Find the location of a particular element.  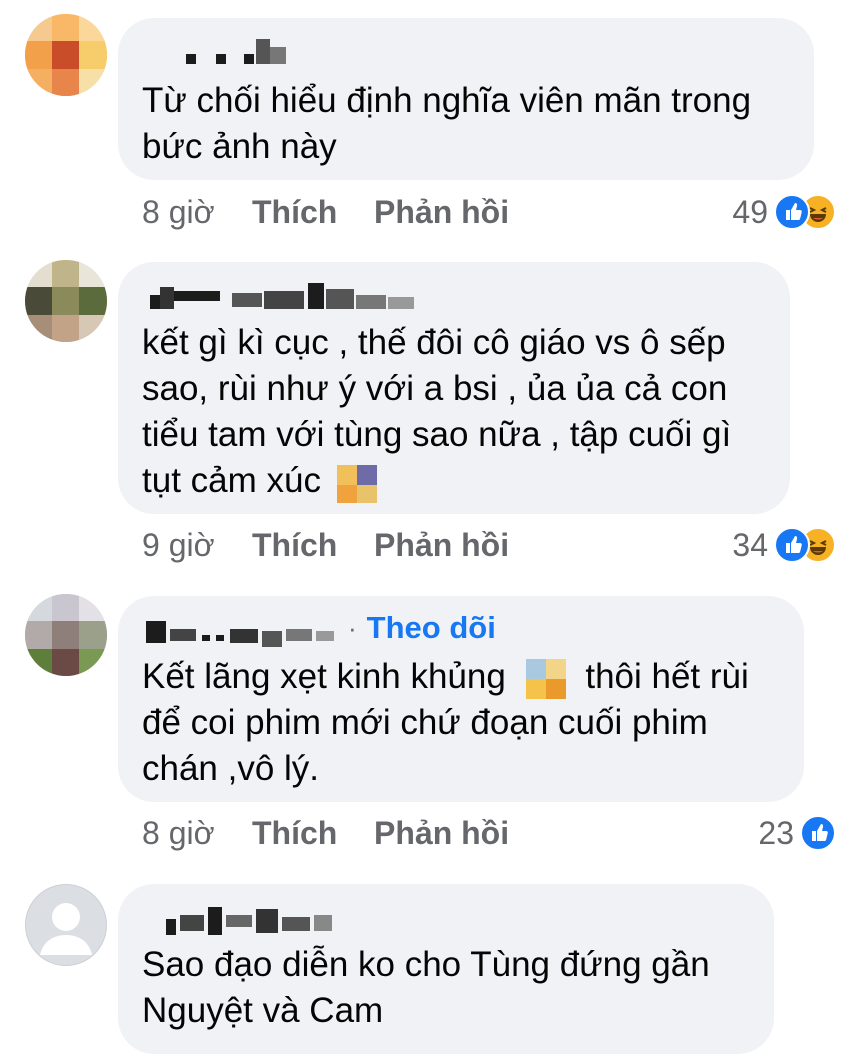

comment-line: bức ảnh này is located at coordinates (239, 146).